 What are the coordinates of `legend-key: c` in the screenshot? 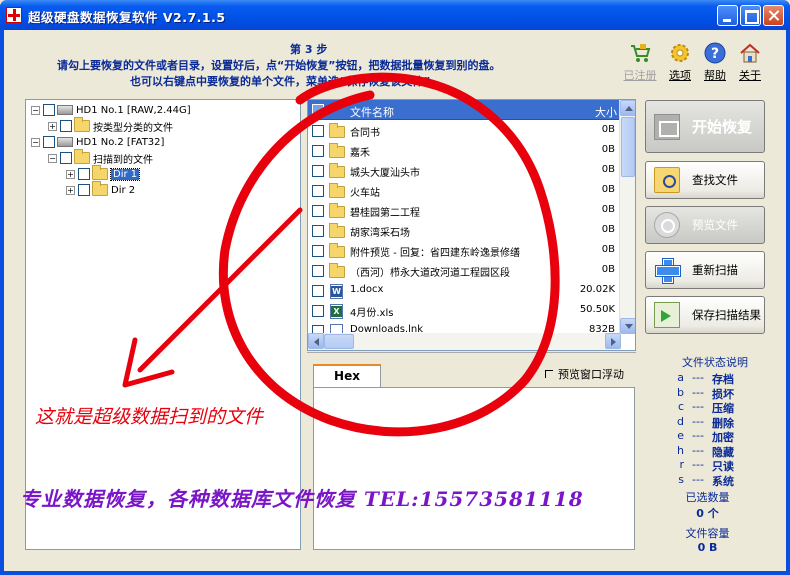 It's located at (680, 406).